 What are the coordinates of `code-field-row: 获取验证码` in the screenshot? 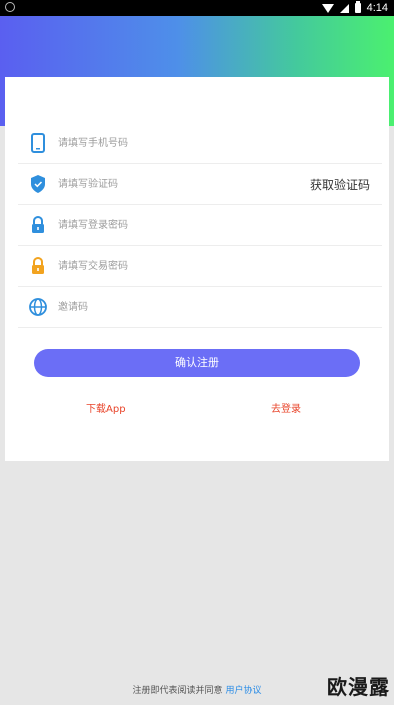 It's located at (200, 184).